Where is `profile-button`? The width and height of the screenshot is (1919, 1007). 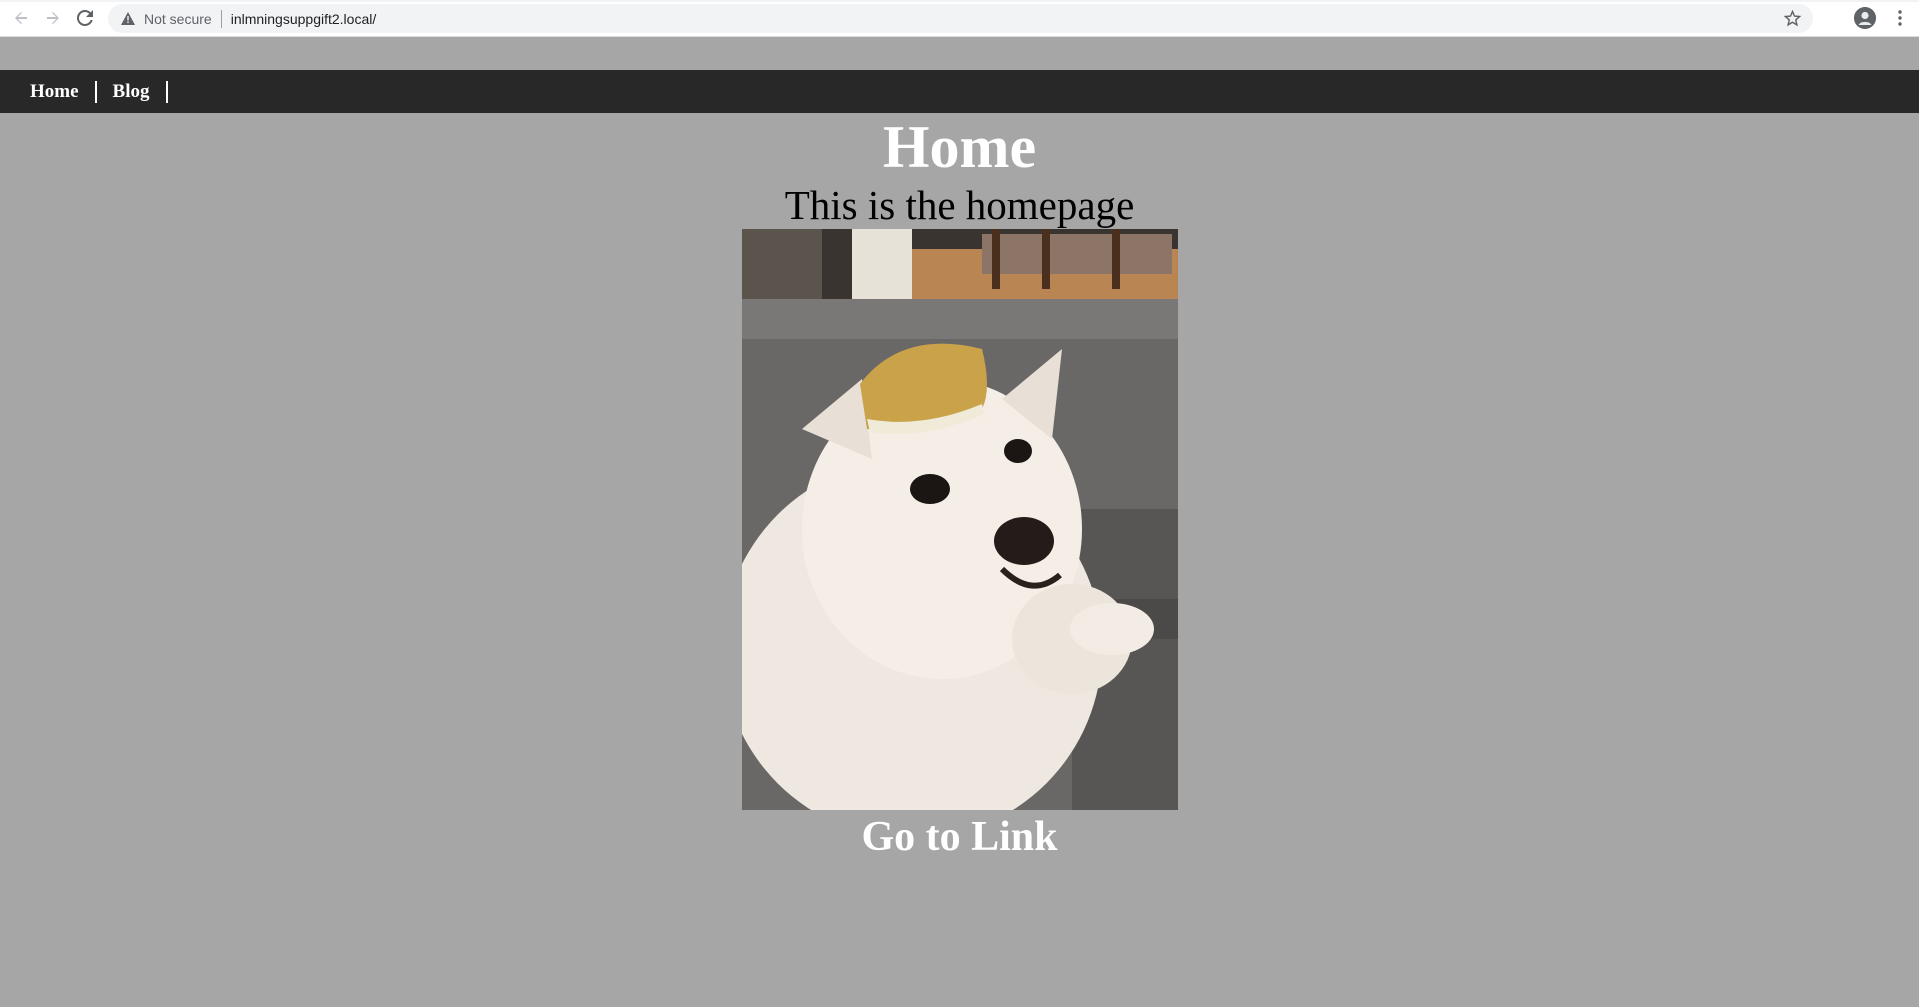 profile-button is located at coordinates (1865, 18).